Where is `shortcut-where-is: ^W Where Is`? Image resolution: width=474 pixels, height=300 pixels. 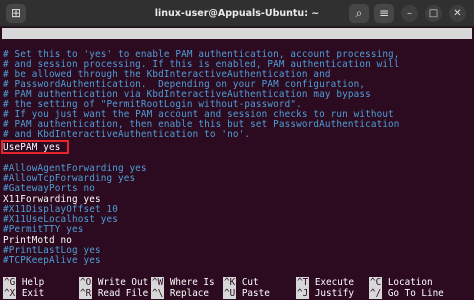 shortcut-where-is: ^W Where Is is located at coordinates (183, 282).